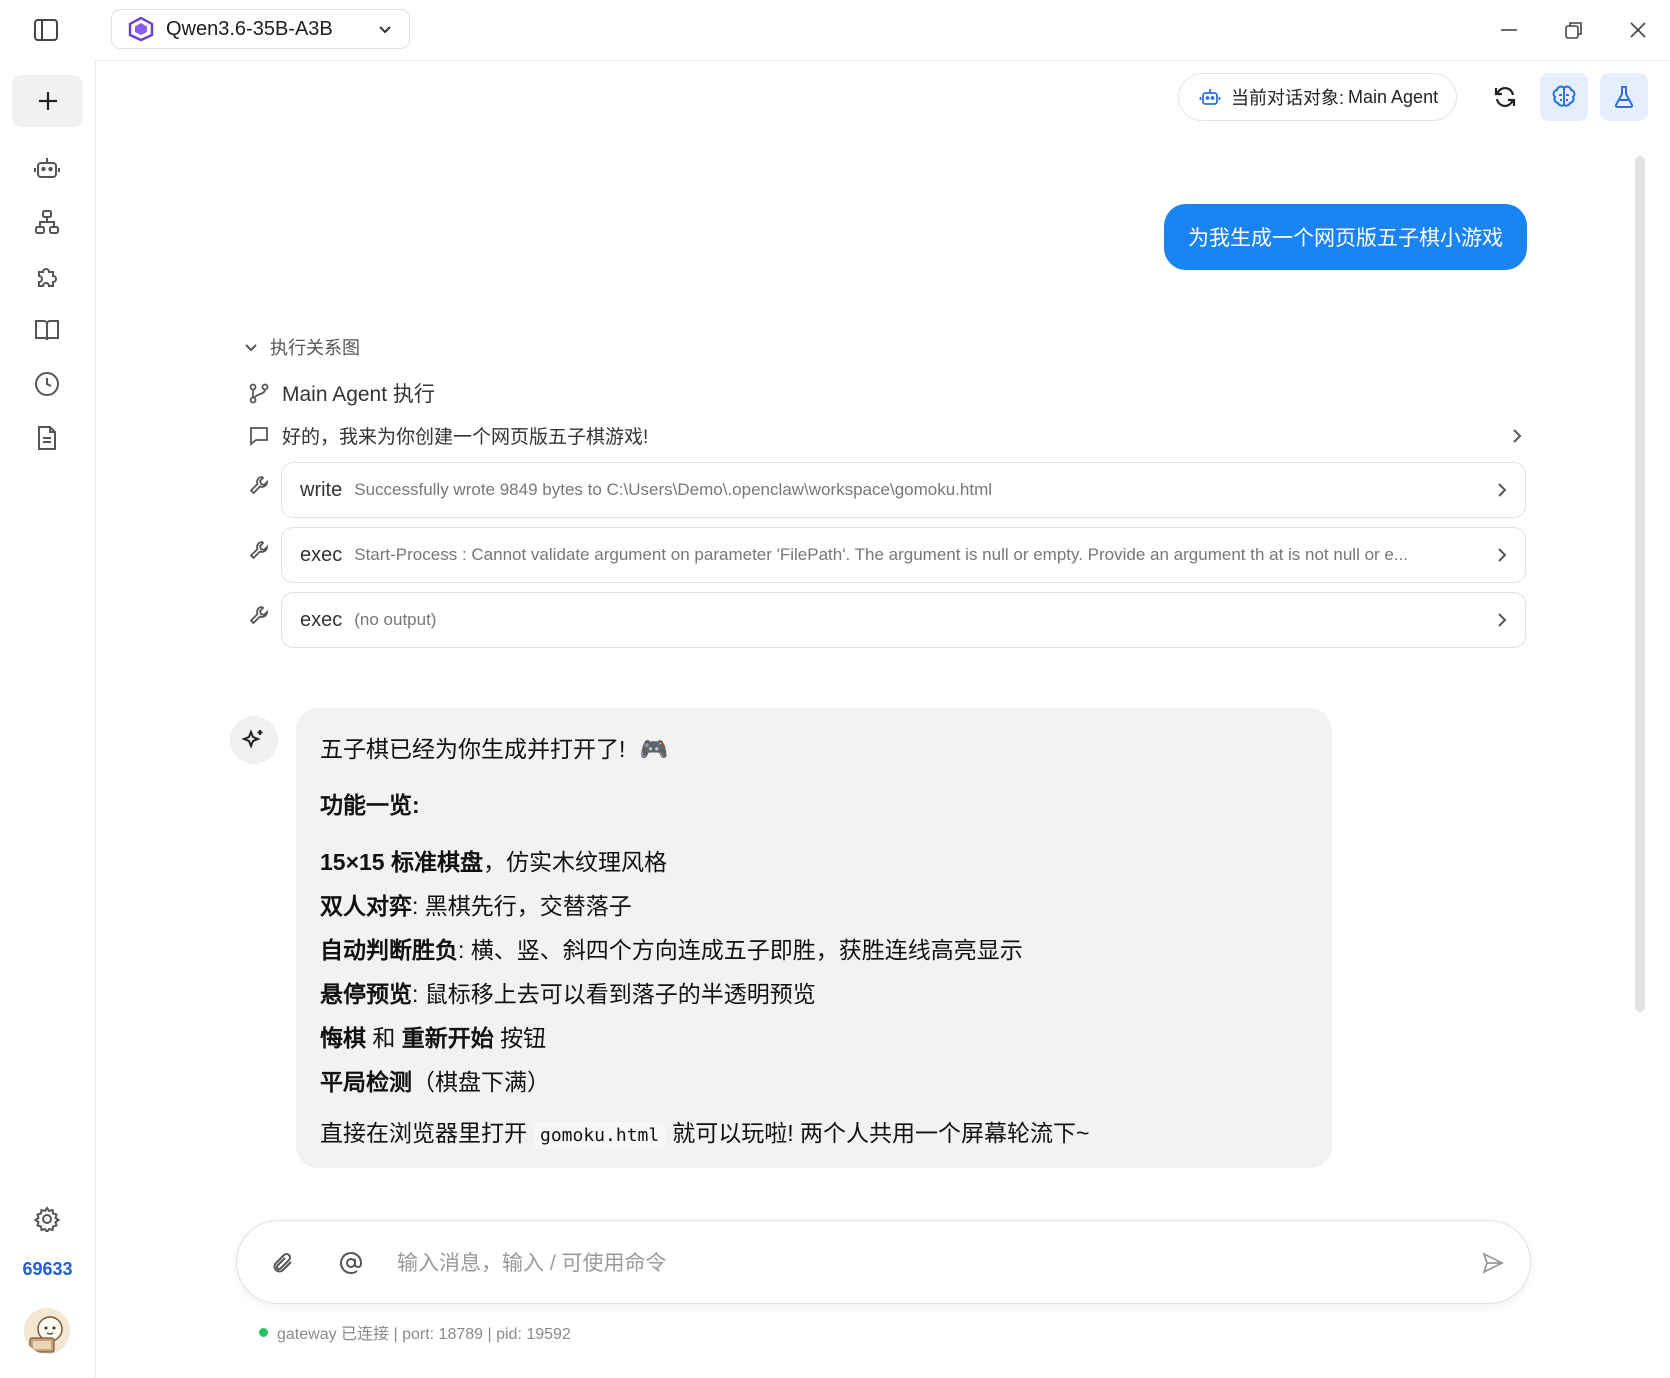  What do you see at coordinates (47, 1219) in the screenshot?
I see `gear-icon` at bounding box center [47, 1219].